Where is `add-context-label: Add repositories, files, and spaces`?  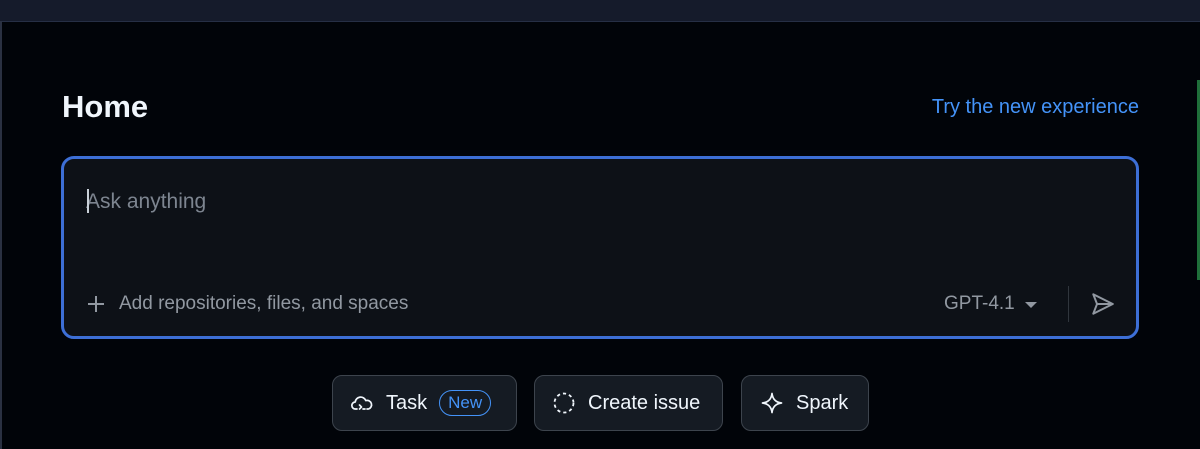 add-context-label: Add repositories, files, and spaces is located at coordinates (264, 303).